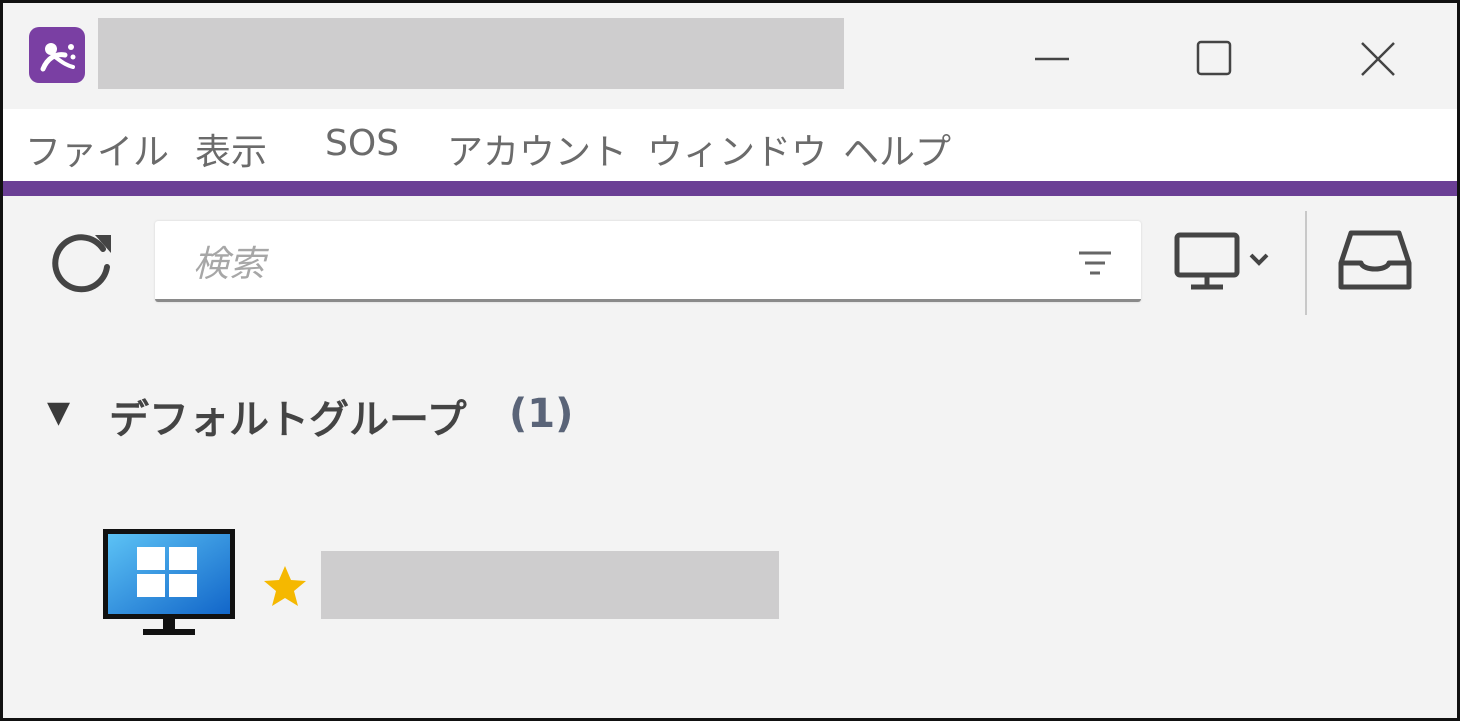 The width and height of the screenshot is (1460, 721). What do you see at coordinates (730, 188) in the screenshot?
I see `accent-divider` at bounding box center [730, 188].